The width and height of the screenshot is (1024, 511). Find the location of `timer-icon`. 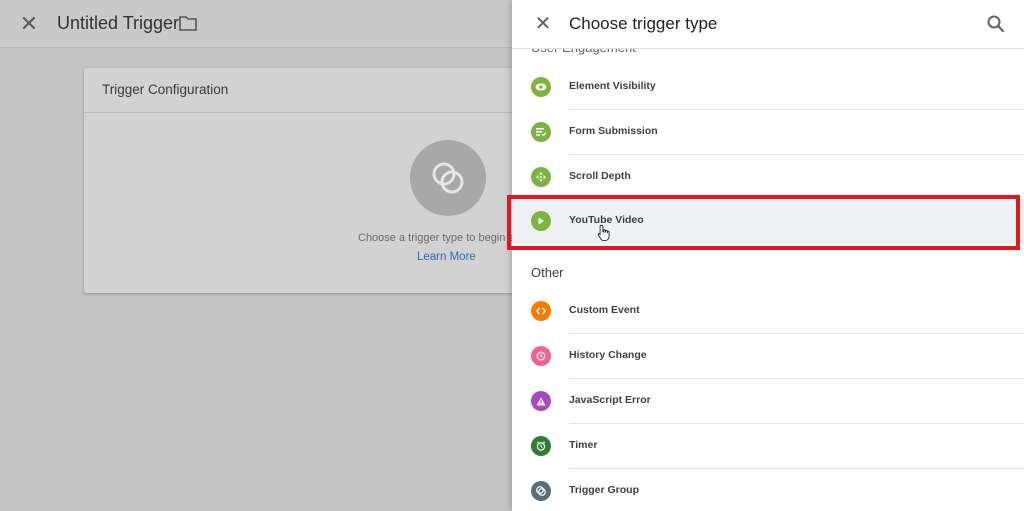

timer-icon is located at coordinates (541, 446).